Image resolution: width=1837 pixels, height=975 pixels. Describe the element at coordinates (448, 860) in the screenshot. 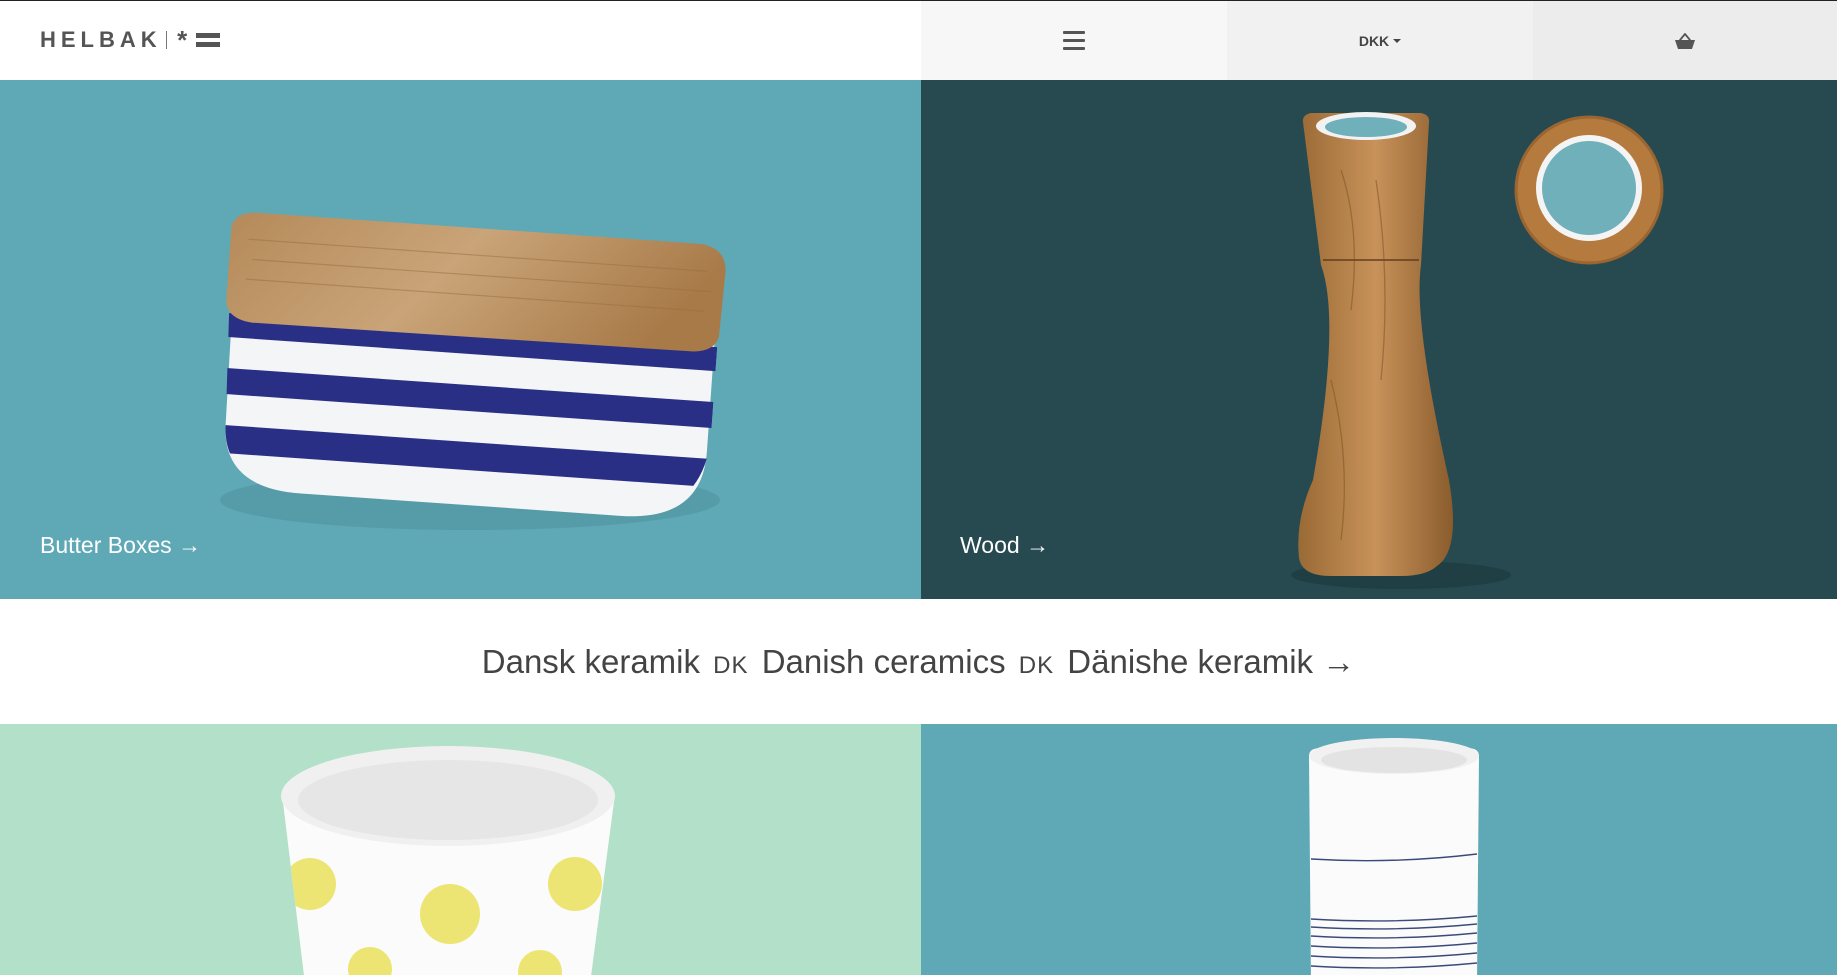

I see `polka-dot-cup-image` at that location.